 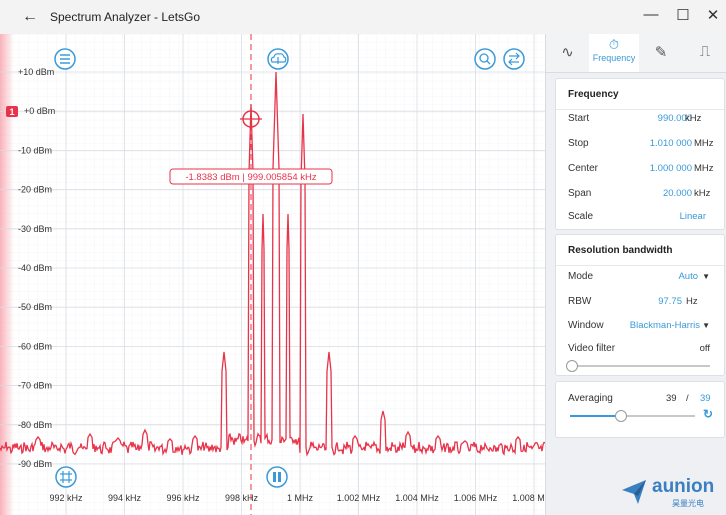 What do you see at coordinates (590, 398) in the screenshot?
I see `averaging-label: Averaging` at bounding box center [590, 398].